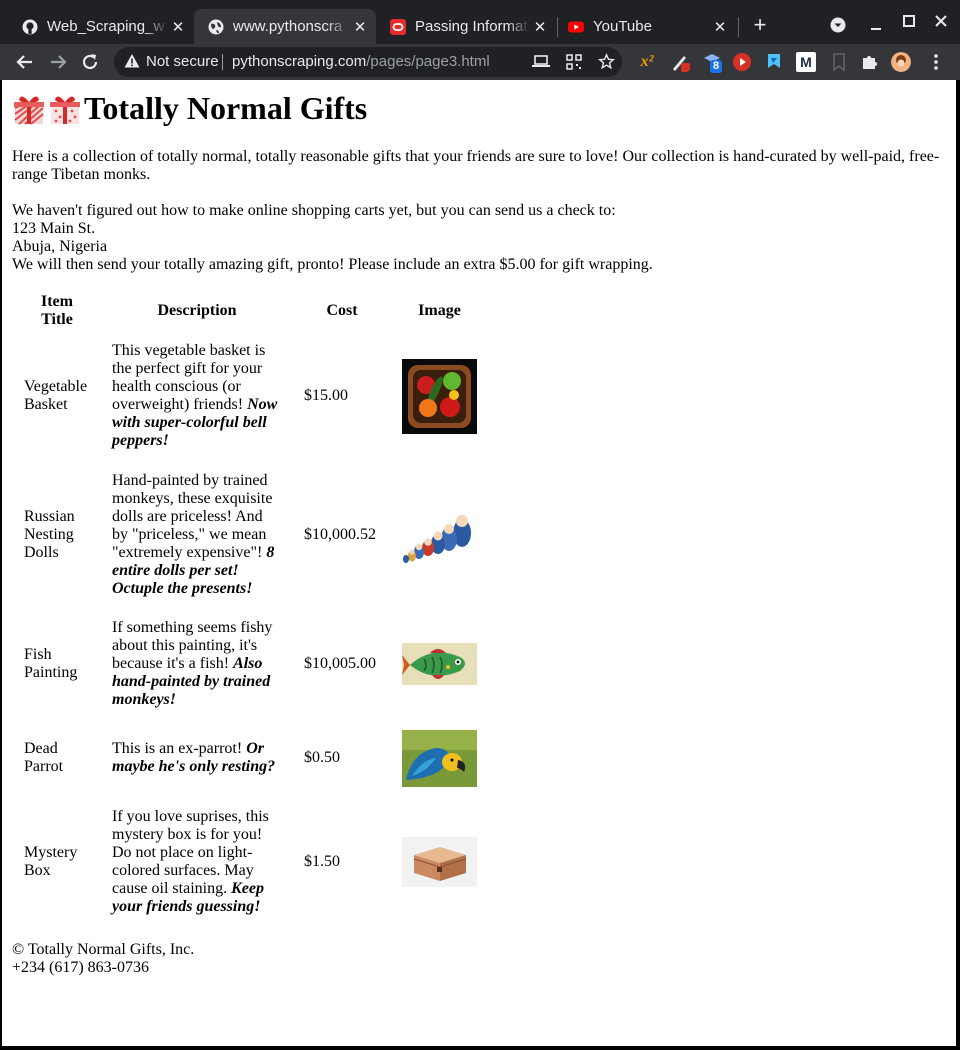  What do you see at coordinates (322, 861) in the screenshot?
I see `item-cost: $1.50` at bounding box center [322, 861].